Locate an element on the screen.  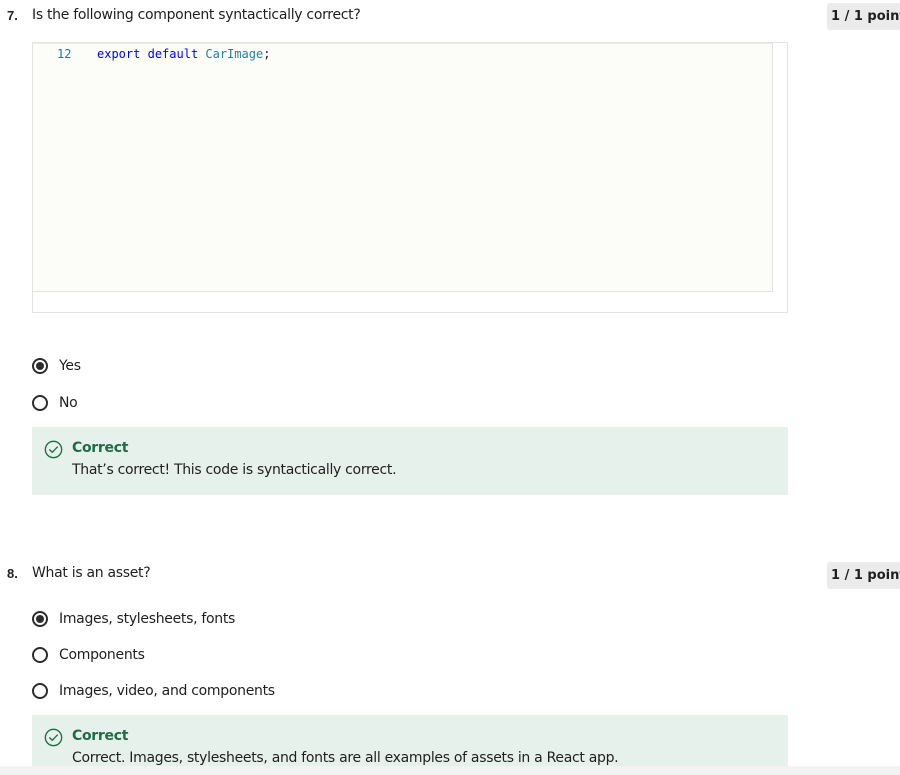
vertical-scrollbar is located at coordinates (780, 167).